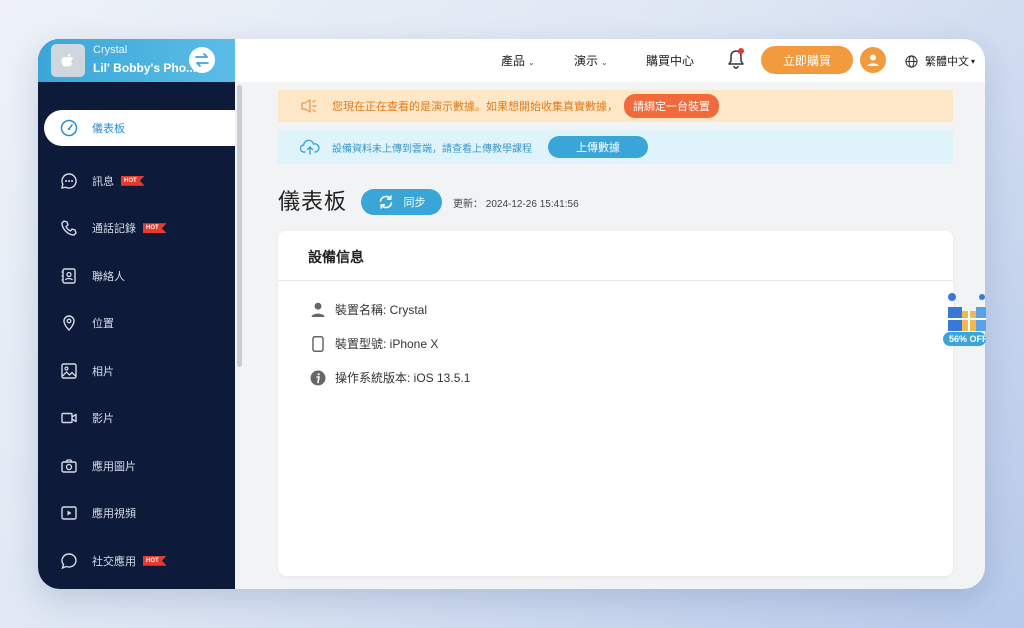 The image size is (1024, 628). I want to click on top-navbar: 產品 ⌄ 演示 ⌄ 購買中心 立即購買 繁體中文 ▾, so click(610, 60).